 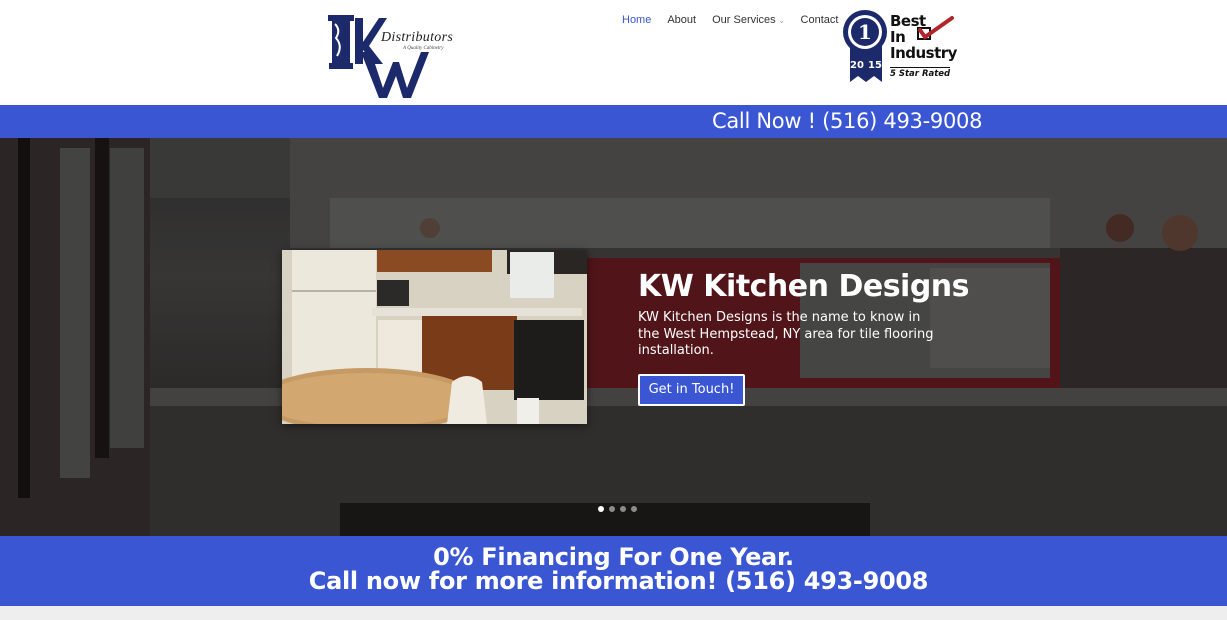 What do you see at coordinates (781, 21) in the screenshot?
I see `chevron-down-icon: ⌄` at bounding box center [781, 21].